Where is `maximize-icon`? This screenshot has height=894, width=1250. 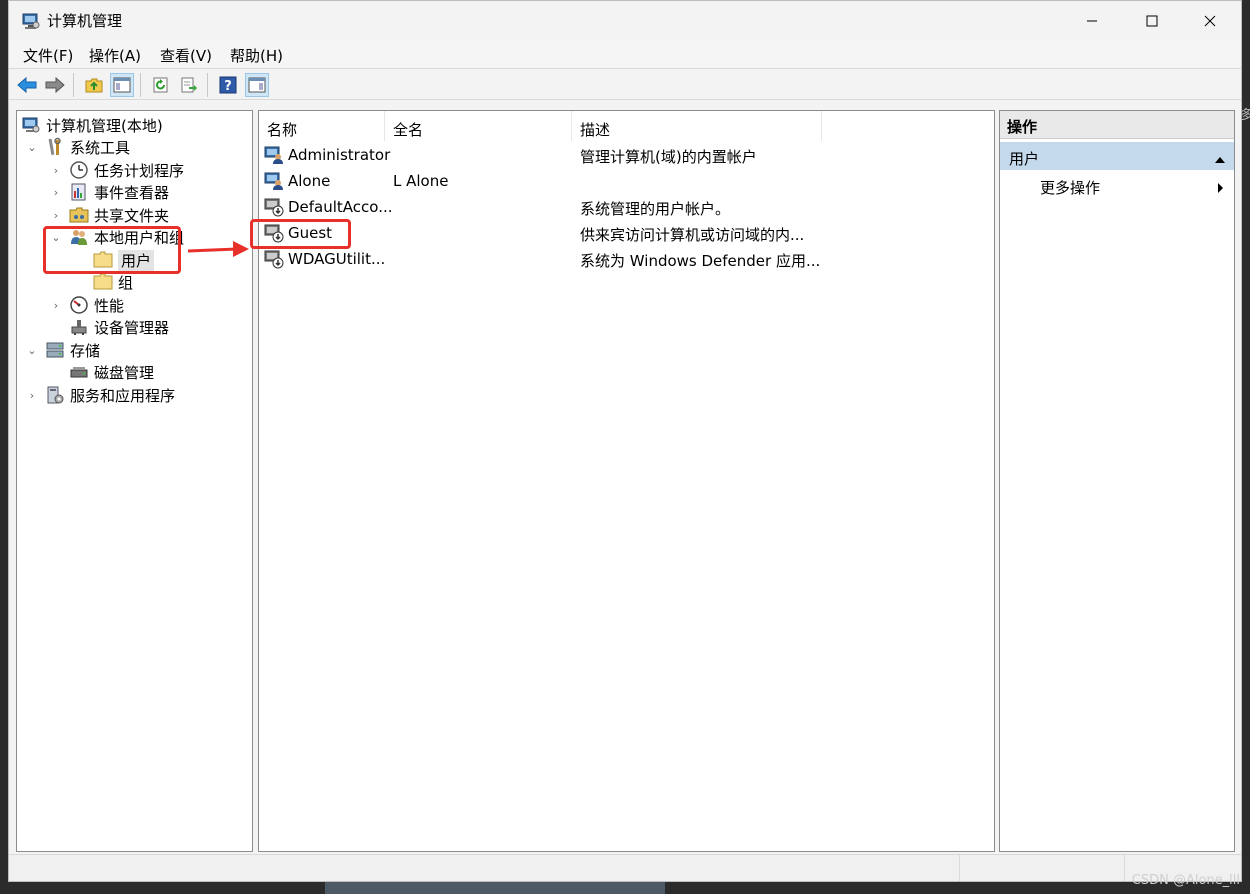 maximize-icon is located at coordinates (1152, 21).